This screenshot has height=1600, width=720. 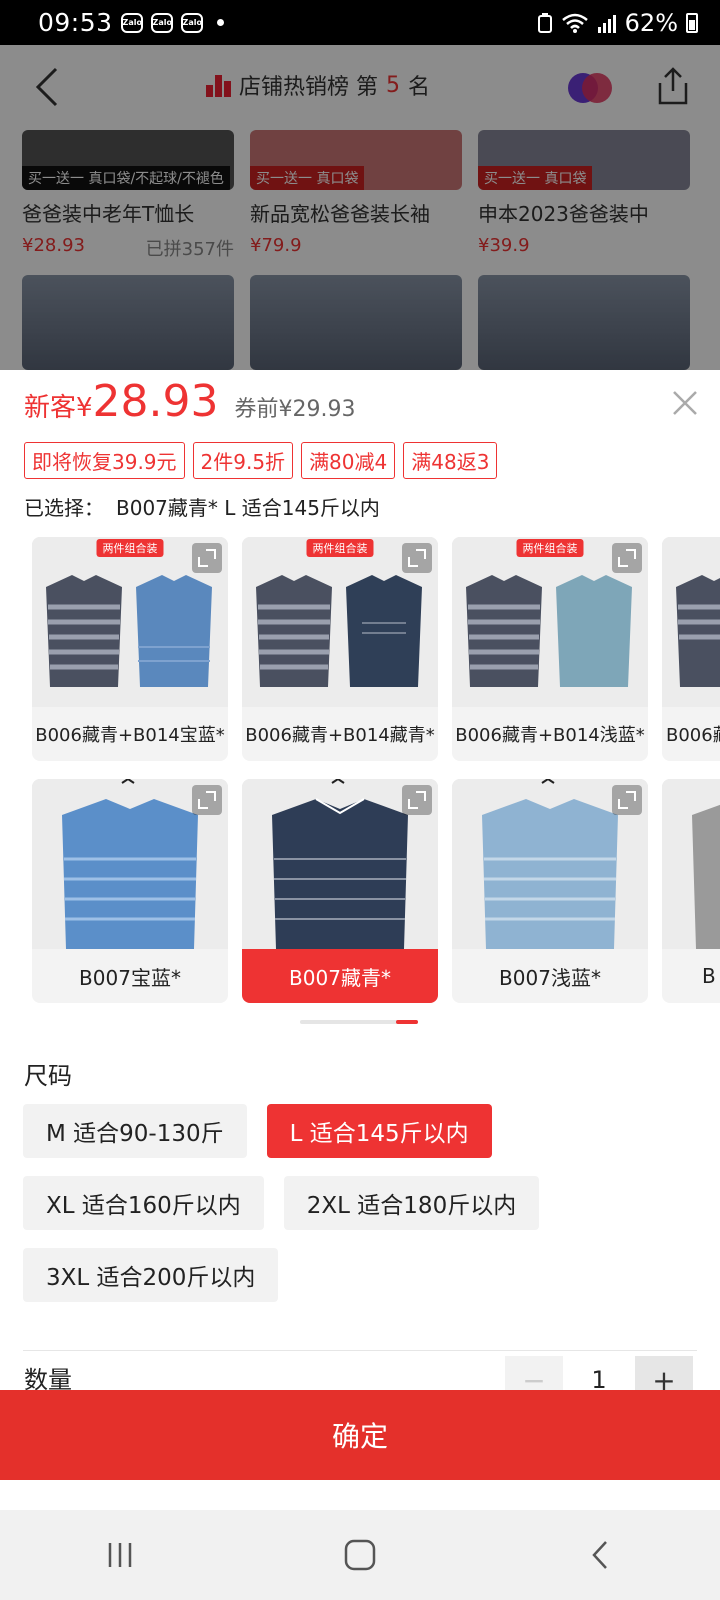 I want to click on promo-tag: 满80减4, so click(x=348, y=460).